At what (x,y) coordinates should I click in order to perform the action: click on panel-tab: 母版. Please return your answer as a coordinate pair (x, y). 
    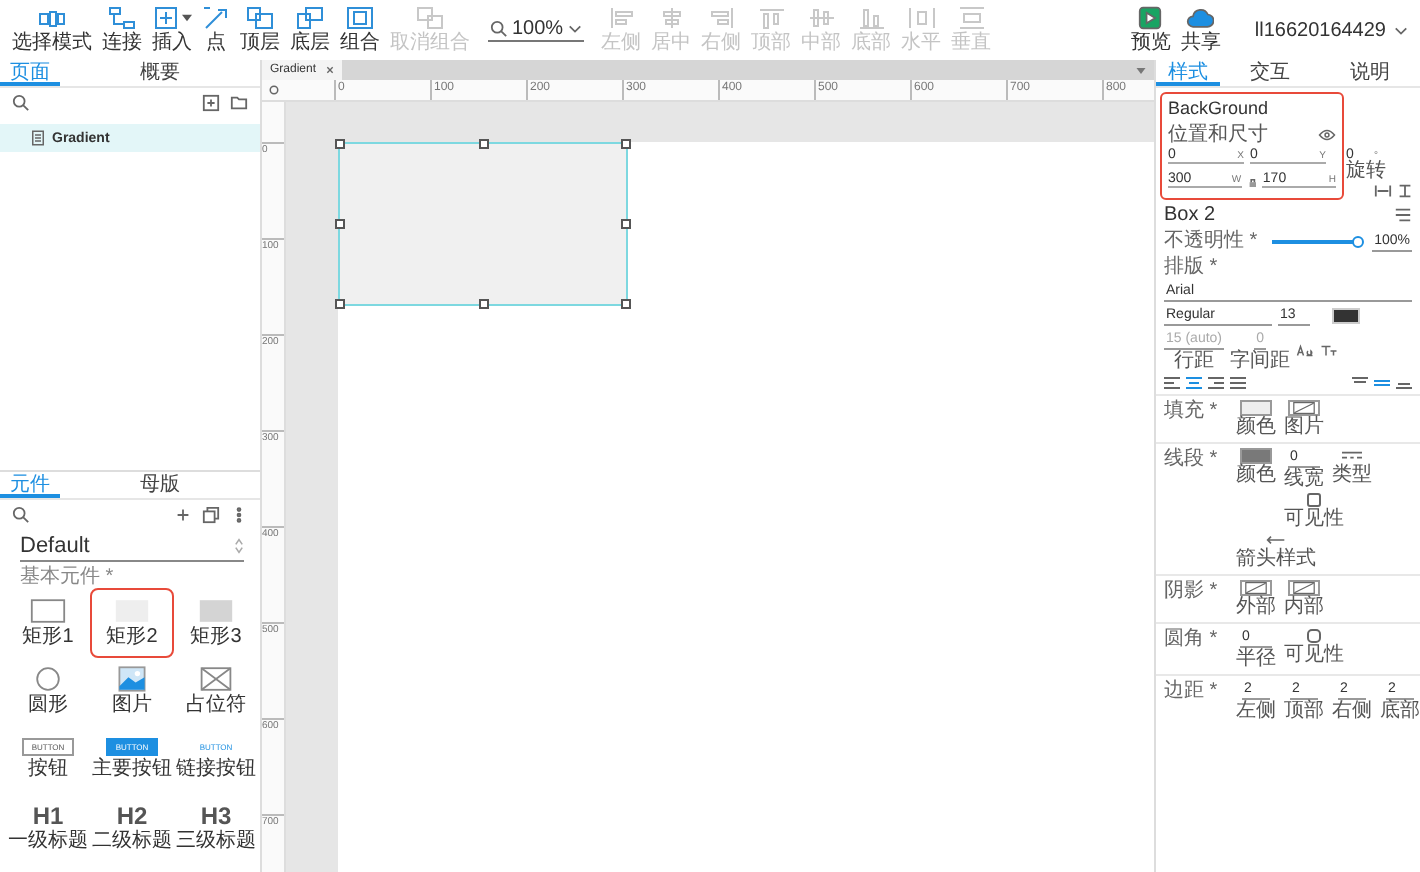
    Looking at the image, I should click on (160, 485).